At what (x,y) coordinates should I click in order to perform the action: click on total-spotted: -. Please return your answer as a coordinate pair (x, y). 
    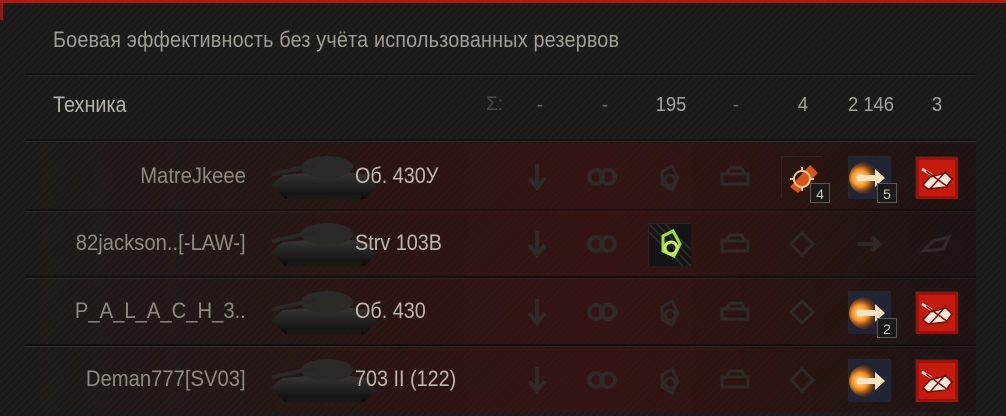
    Looking at the image, I should click on (540, 105).